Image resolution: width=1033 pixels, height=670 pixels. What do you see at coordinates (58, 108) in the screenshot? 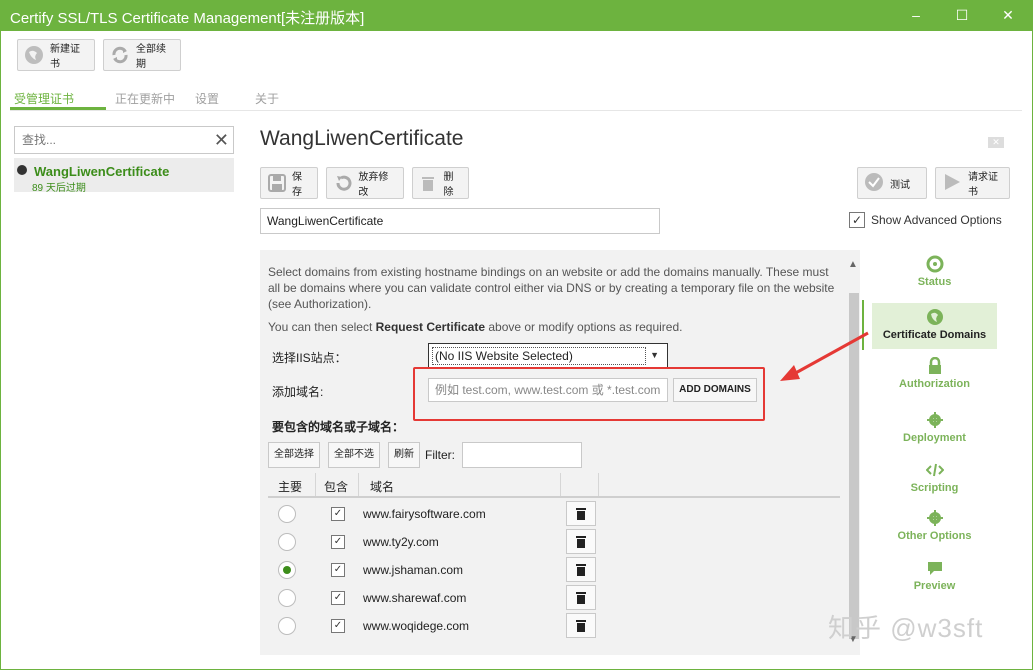
I see `active-tab-indicator` at bounding box center [58, 108].